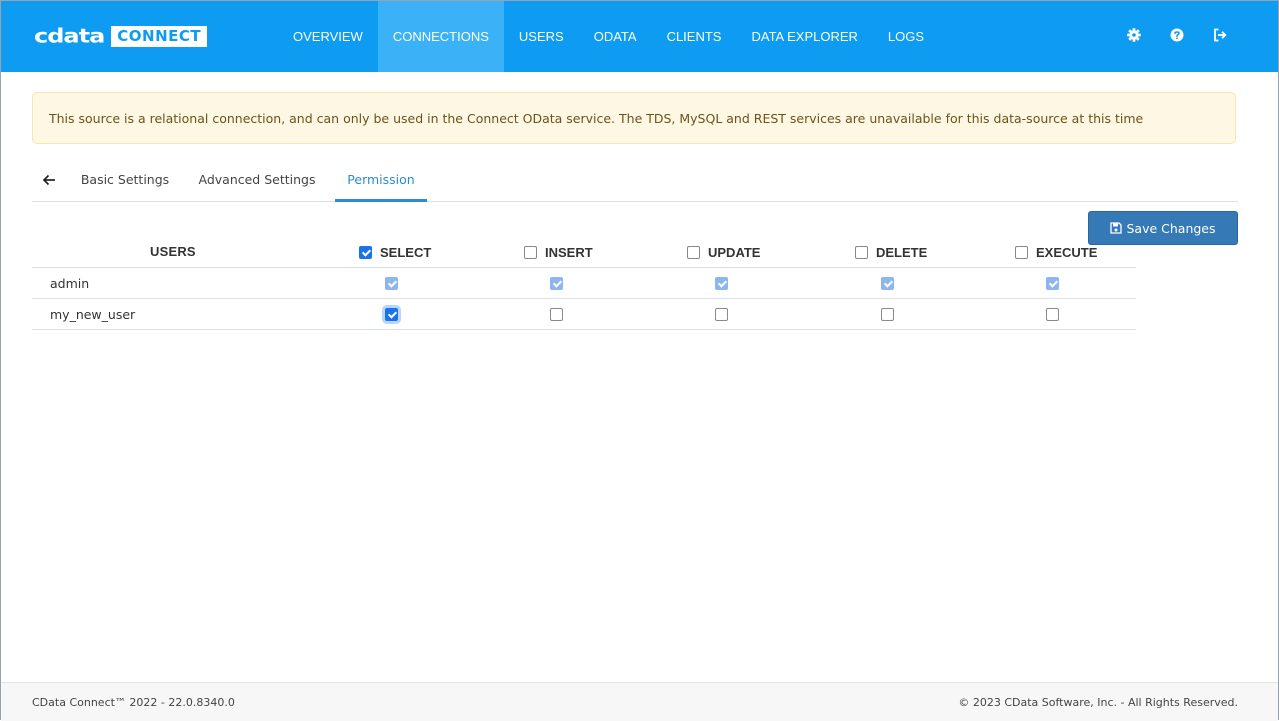 The width and height of the screenshot is (1279, 721). Describe the element at coordinates (93, 314) in the screenshot. I see `user-name: my_new_user` at that location.